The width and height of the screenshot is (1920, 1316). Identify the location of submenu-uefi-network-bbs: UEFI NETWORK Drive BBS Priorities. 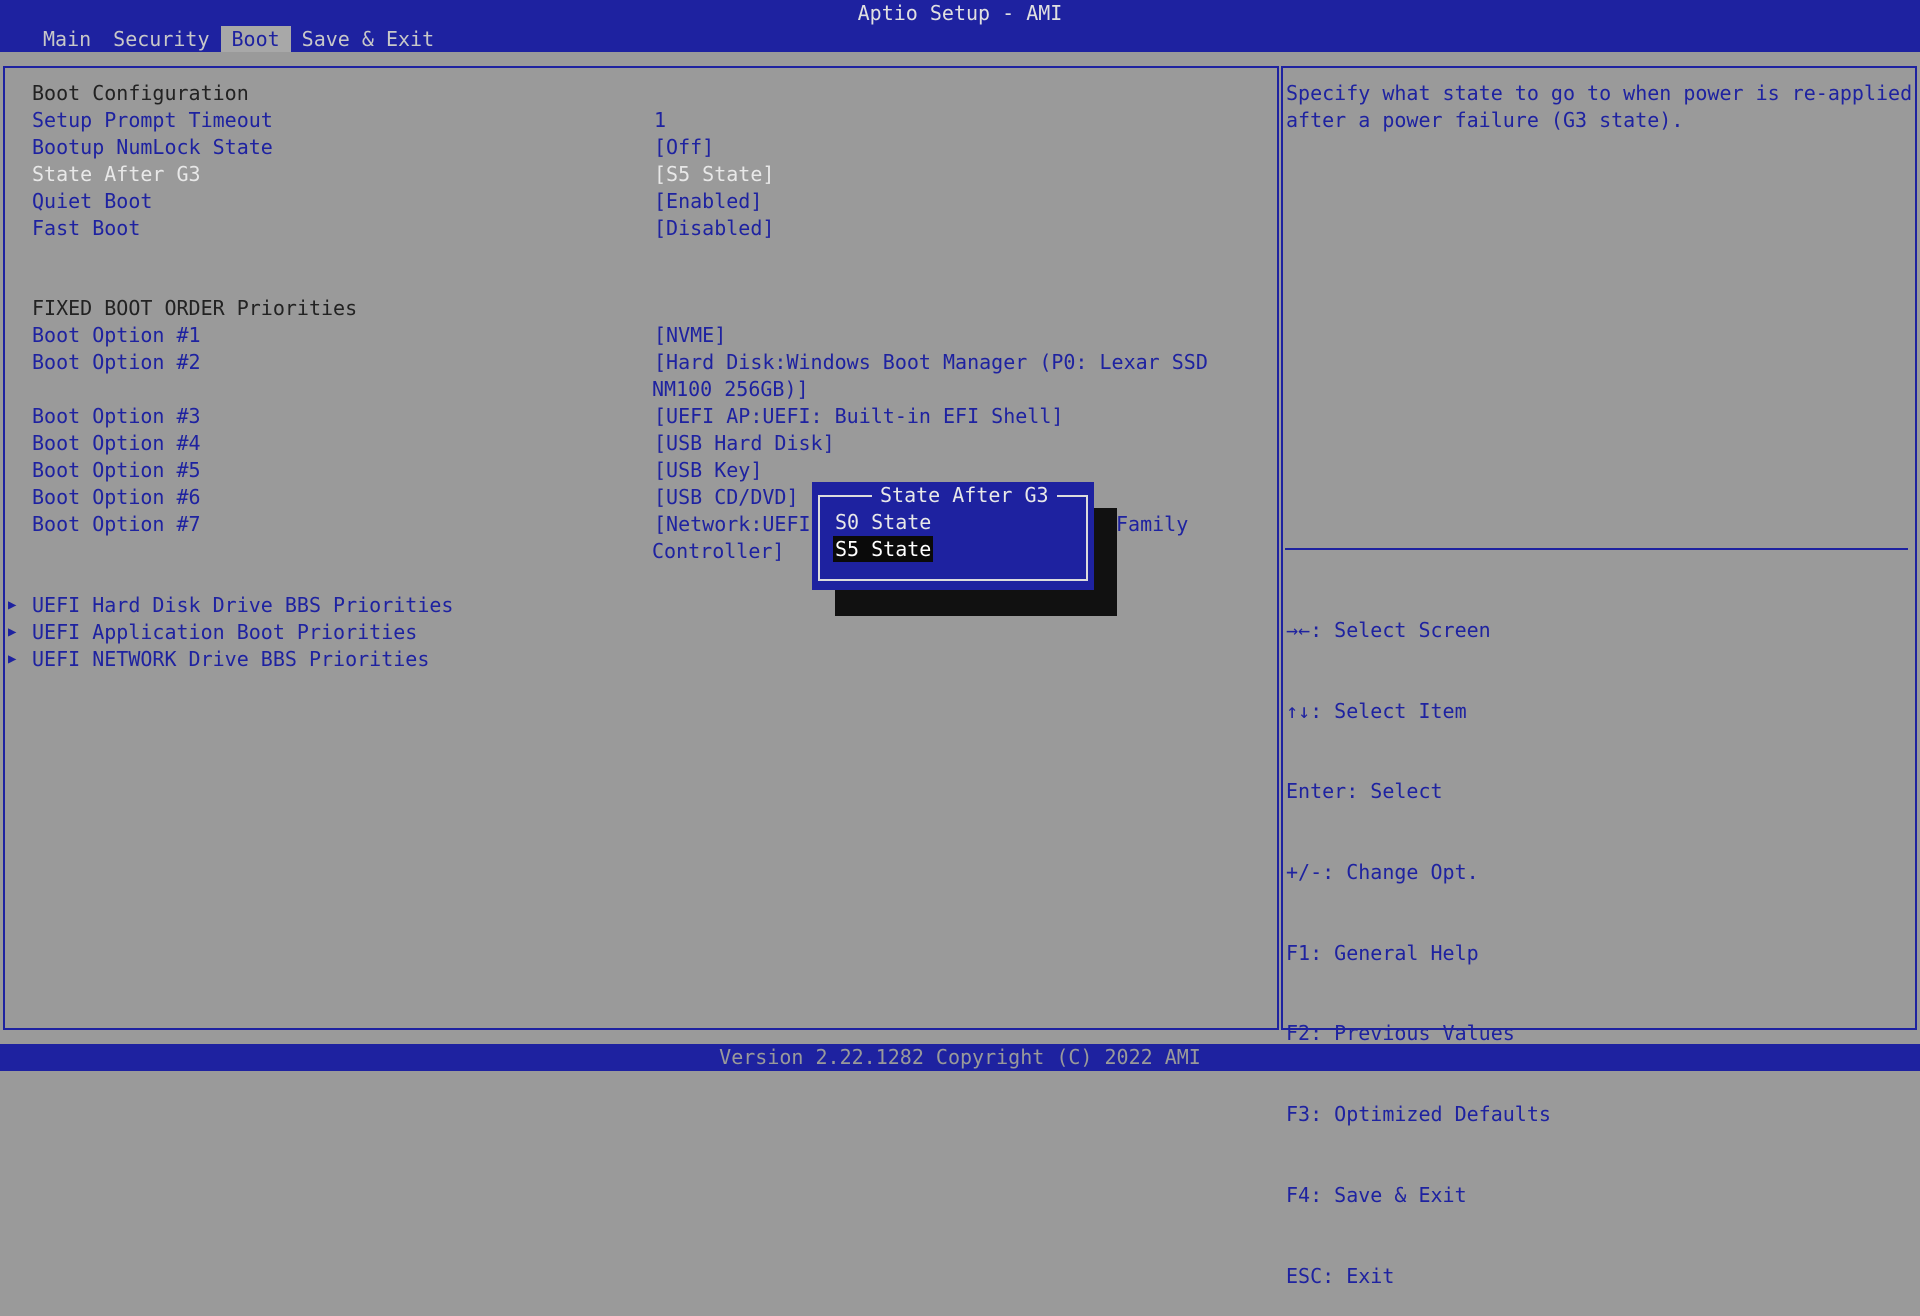
(230, 659).